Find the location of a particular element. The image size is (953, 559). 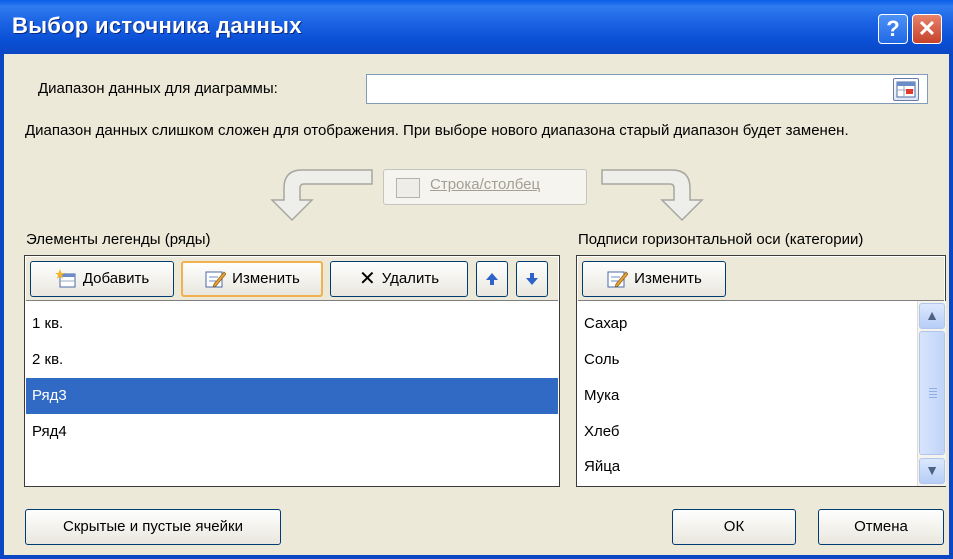

legend-toolbar: Добавить Изменить ✕ Удалить is located at coordinates (292, 279).